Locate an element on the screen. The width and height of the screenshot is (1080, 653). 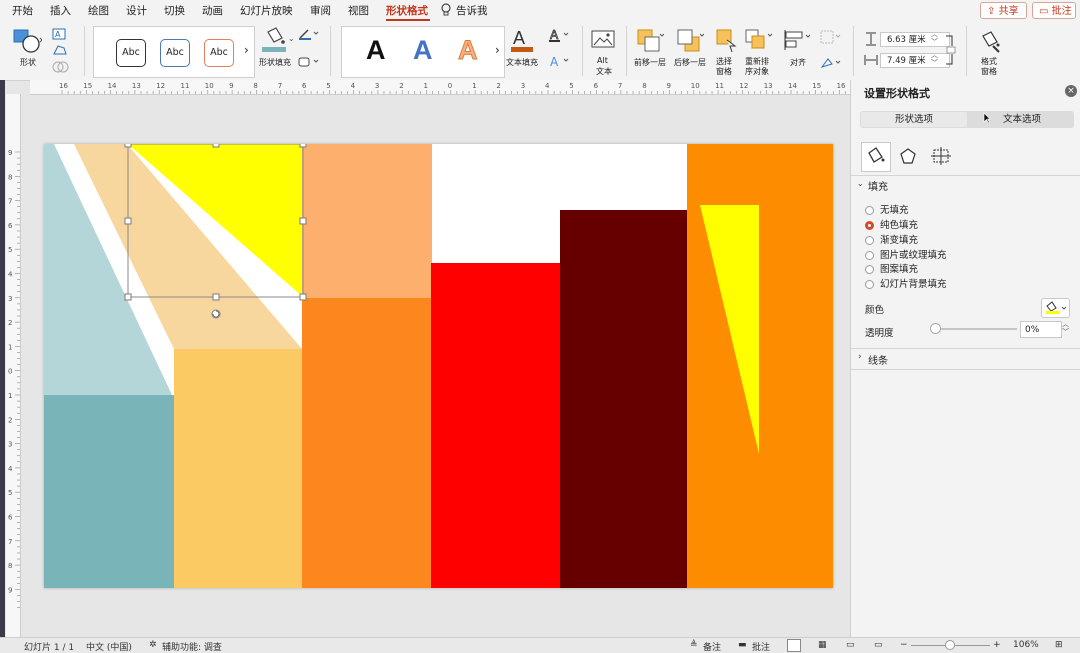
radio-solid-selected is located at coordinates (869, 225).